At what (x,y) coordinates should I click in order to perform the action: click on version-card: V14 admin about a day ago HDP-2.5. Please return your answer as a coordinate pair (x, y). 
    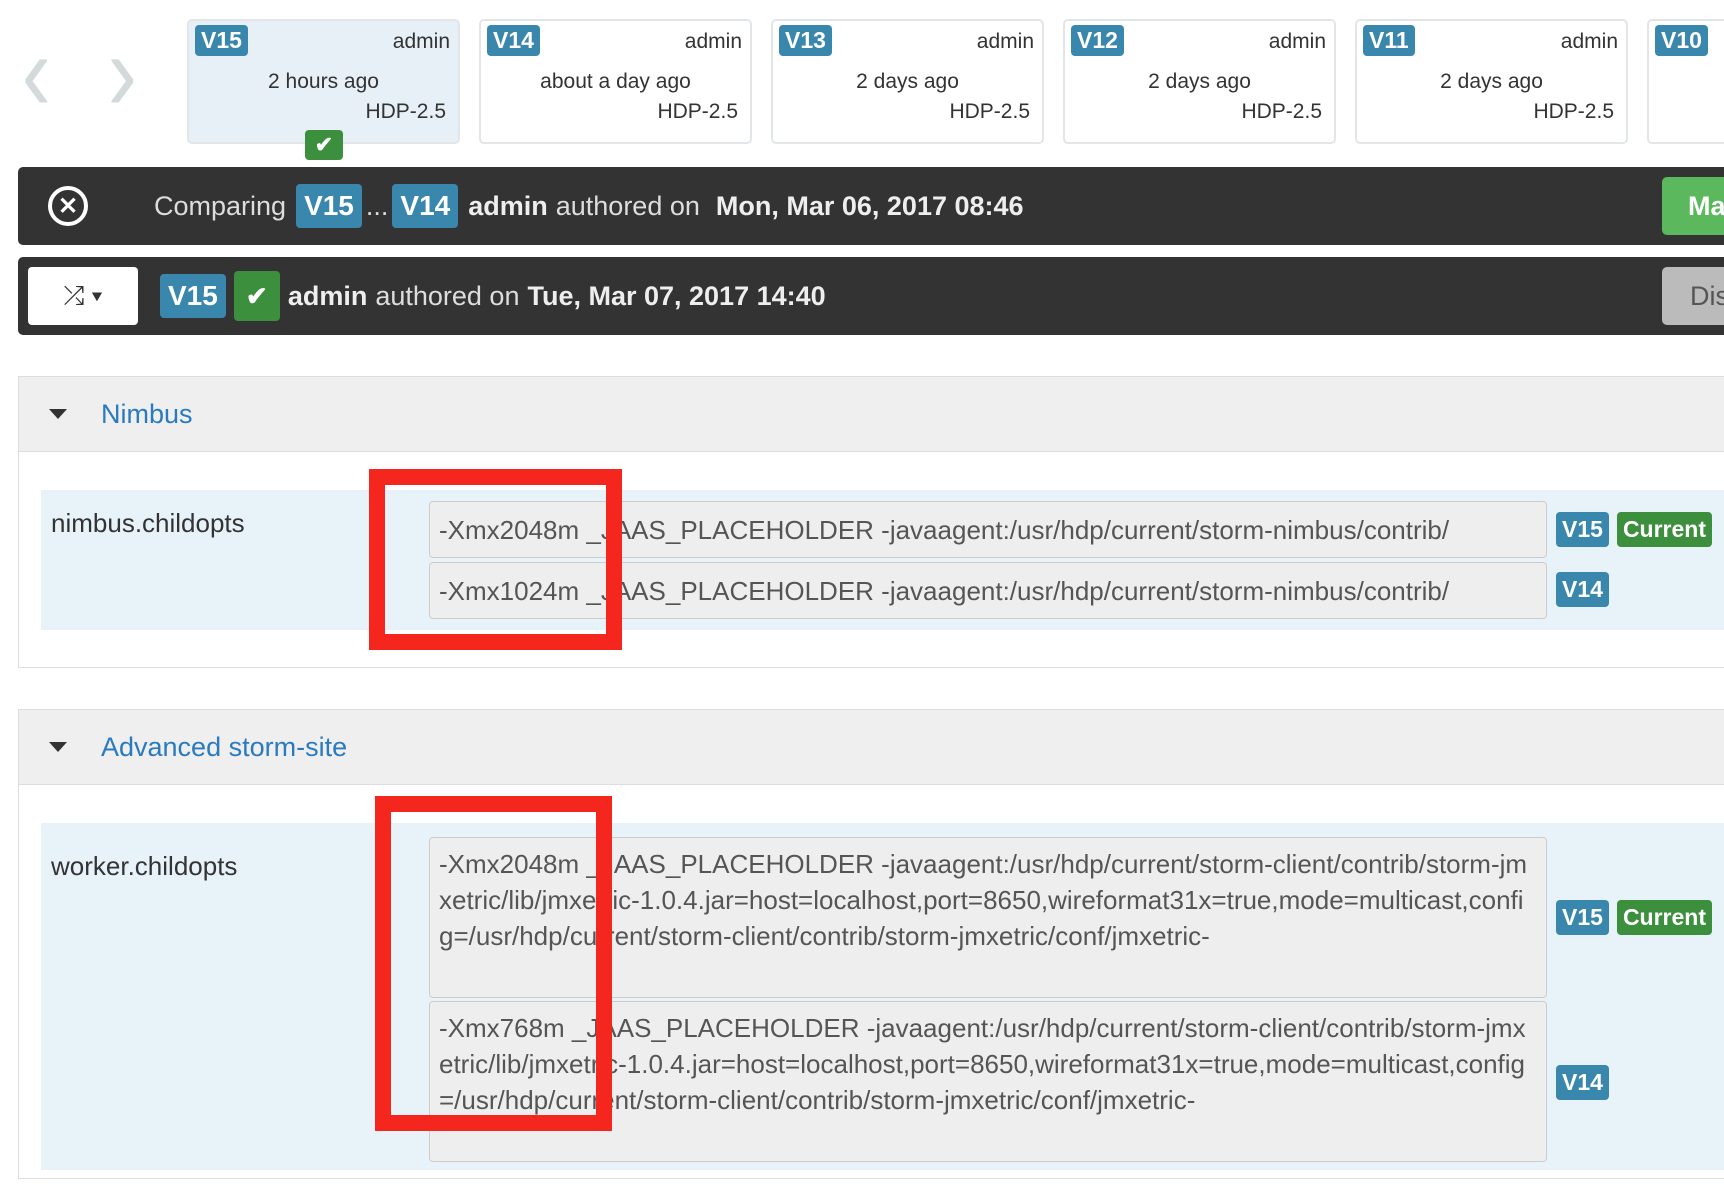
    Looking at the image, I should click on (615, 81).